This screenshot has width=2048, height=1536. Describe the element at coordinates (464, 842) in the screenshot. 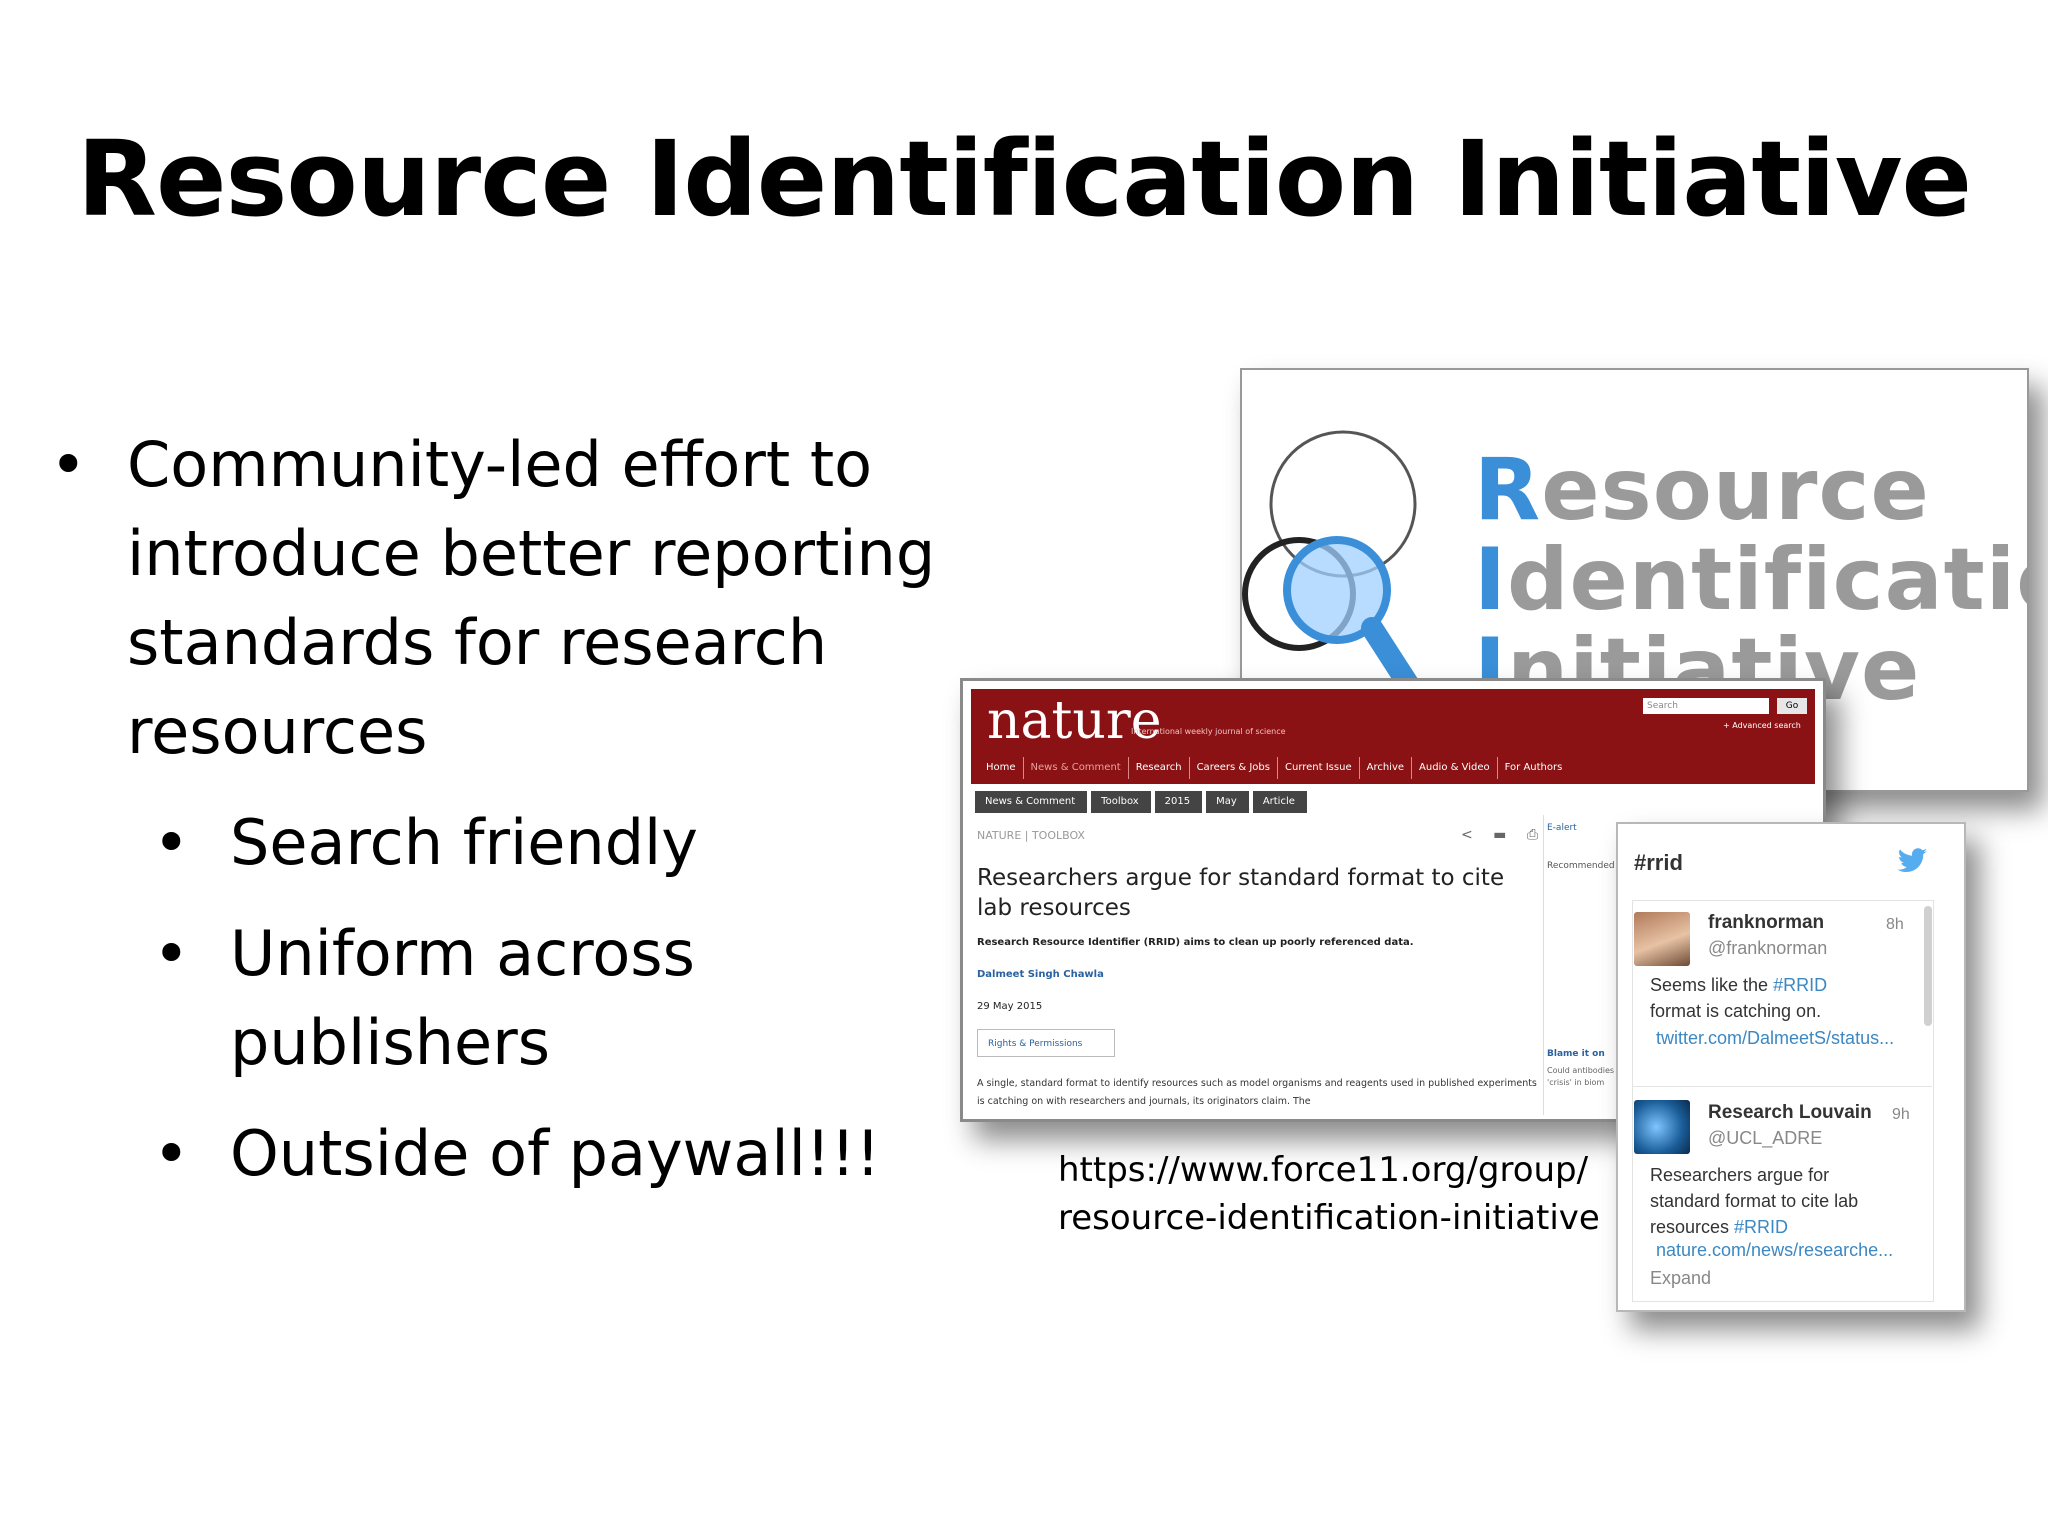

I see `sub-bullet-text: Search friendly` at that location.